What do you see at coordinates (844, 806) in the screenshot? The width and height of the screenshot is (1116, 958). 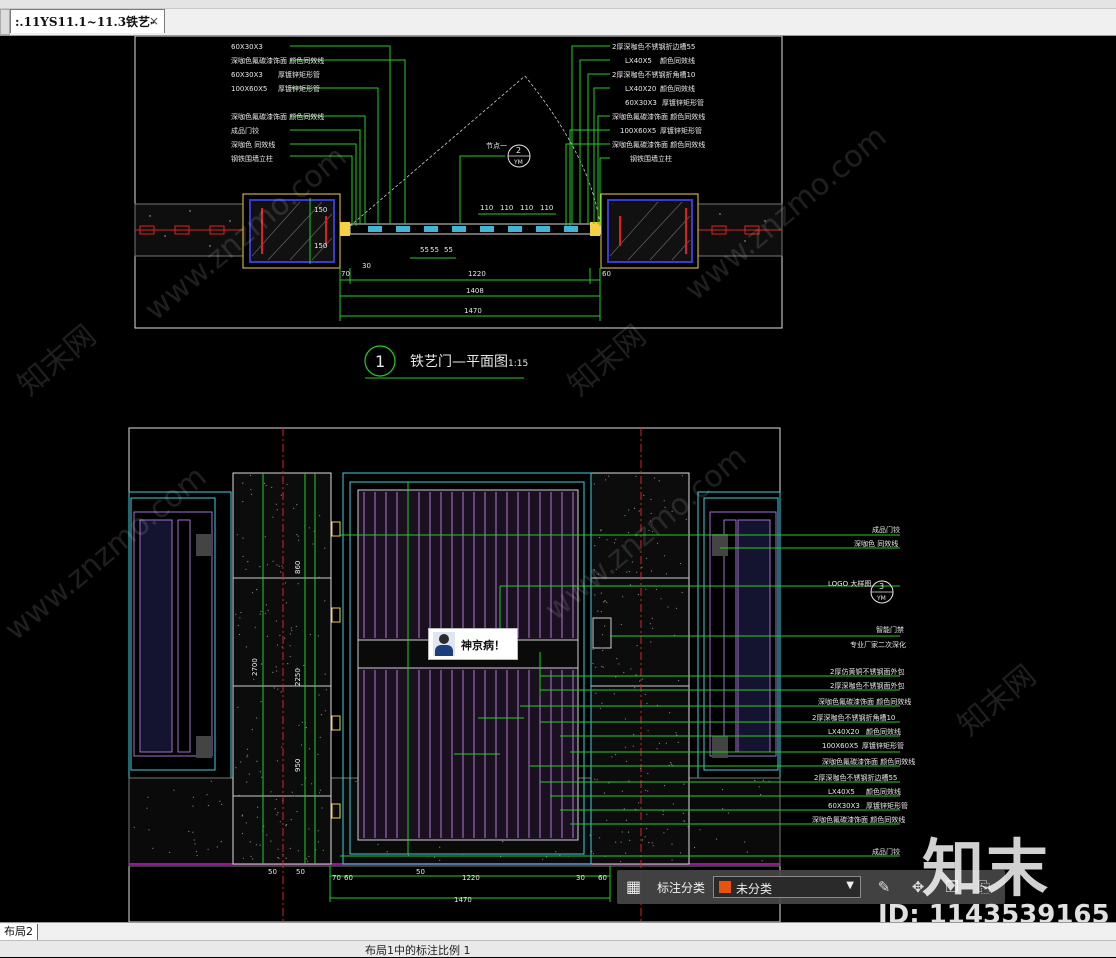 I see `elev-label: 60X30X3` at bounding box center [844, 806].